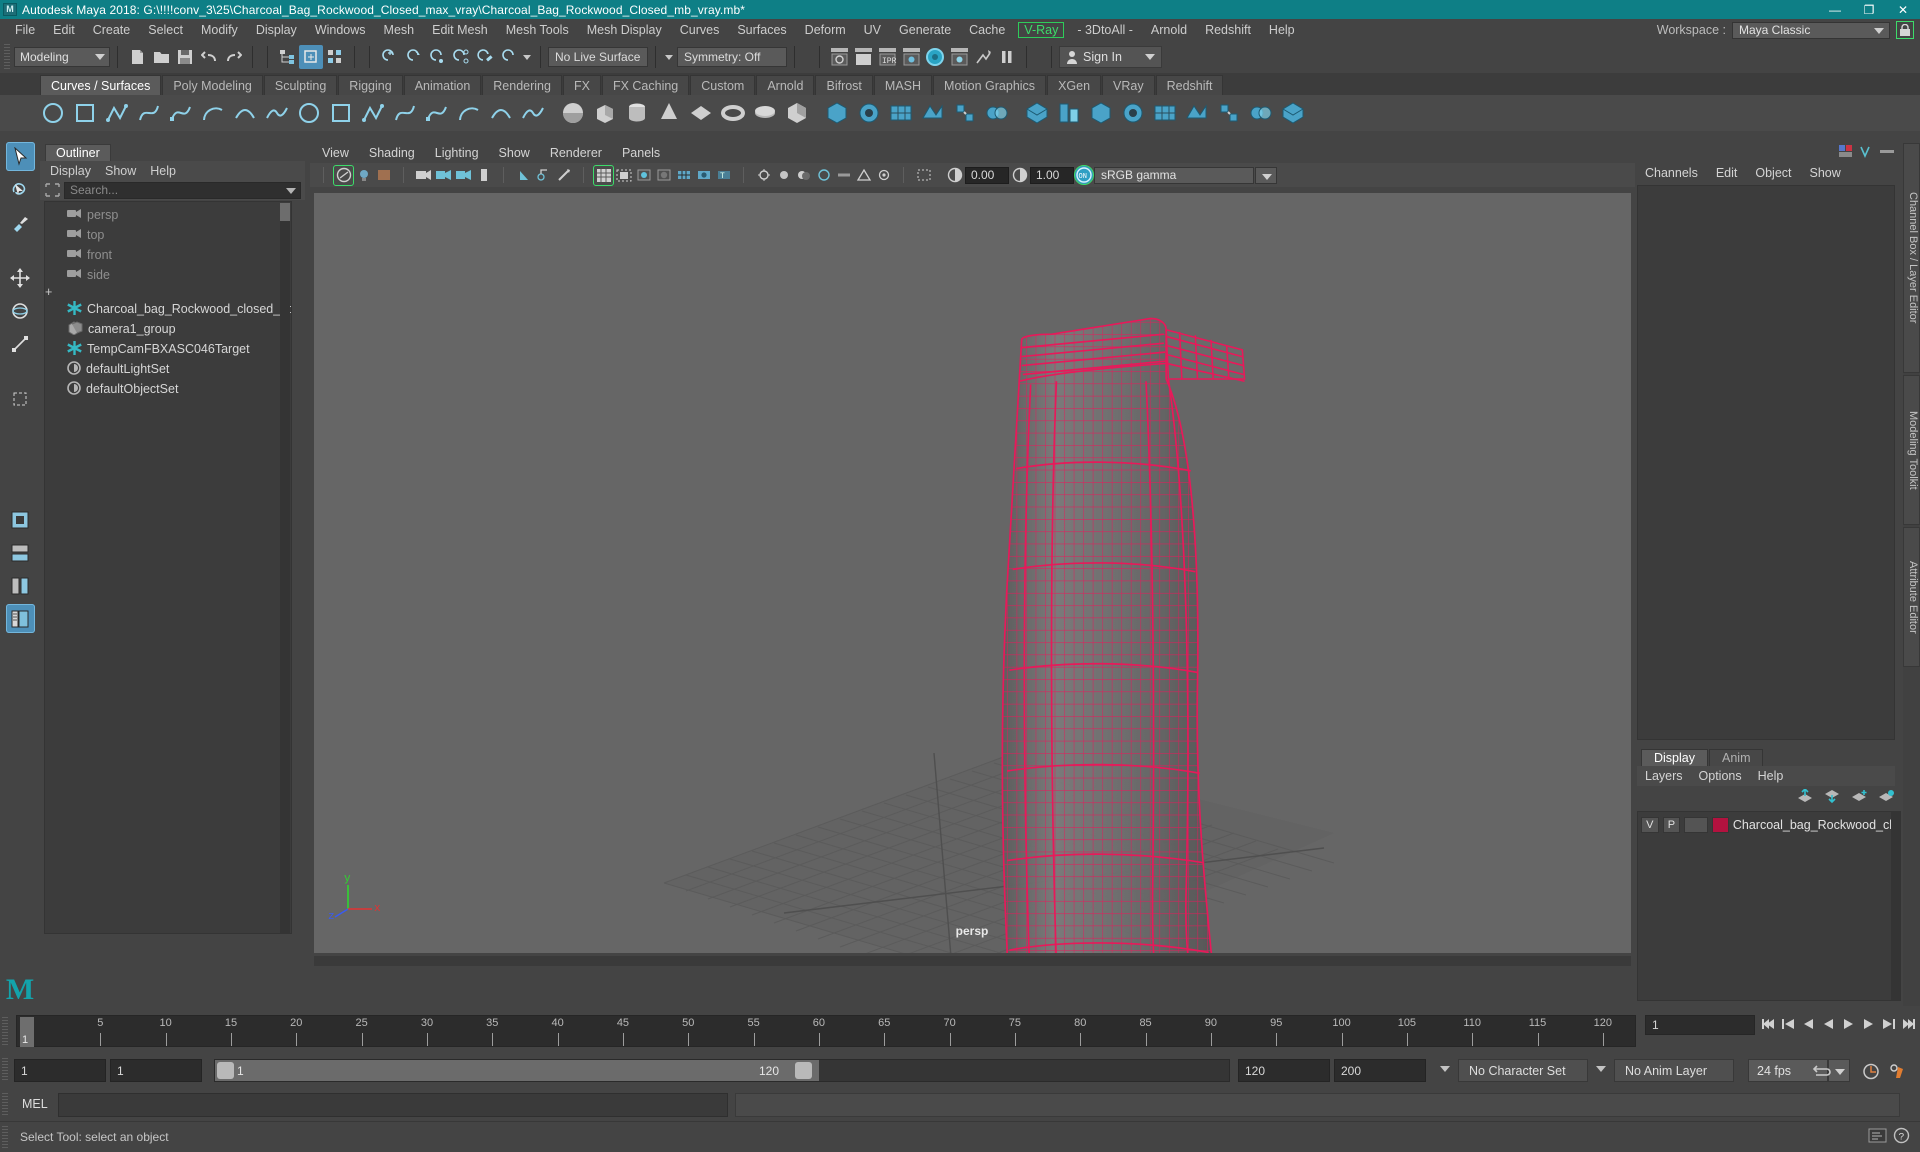 The width and height of the screenshot is (1920, 1152). I want to click on move-layer-up-icon, so click(1805, 796).